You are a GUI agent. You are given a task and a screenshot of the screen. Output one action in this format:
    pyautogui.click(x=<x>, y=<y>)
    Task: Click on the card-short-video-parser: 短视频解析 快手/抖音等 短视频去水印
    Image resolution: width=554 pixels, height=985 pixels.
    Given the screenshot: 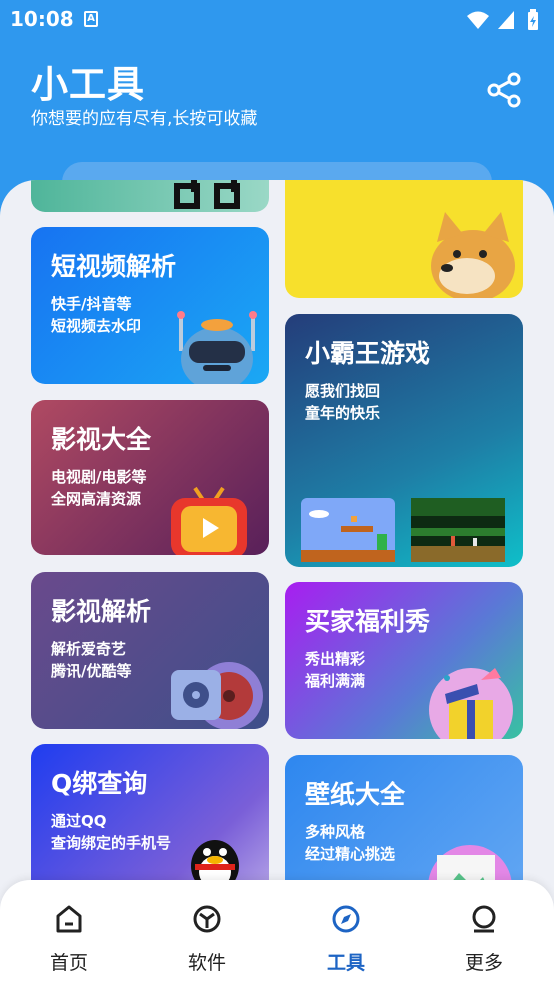 What is the action you would take?
    pyautogui.click(x=150, y=305)
    